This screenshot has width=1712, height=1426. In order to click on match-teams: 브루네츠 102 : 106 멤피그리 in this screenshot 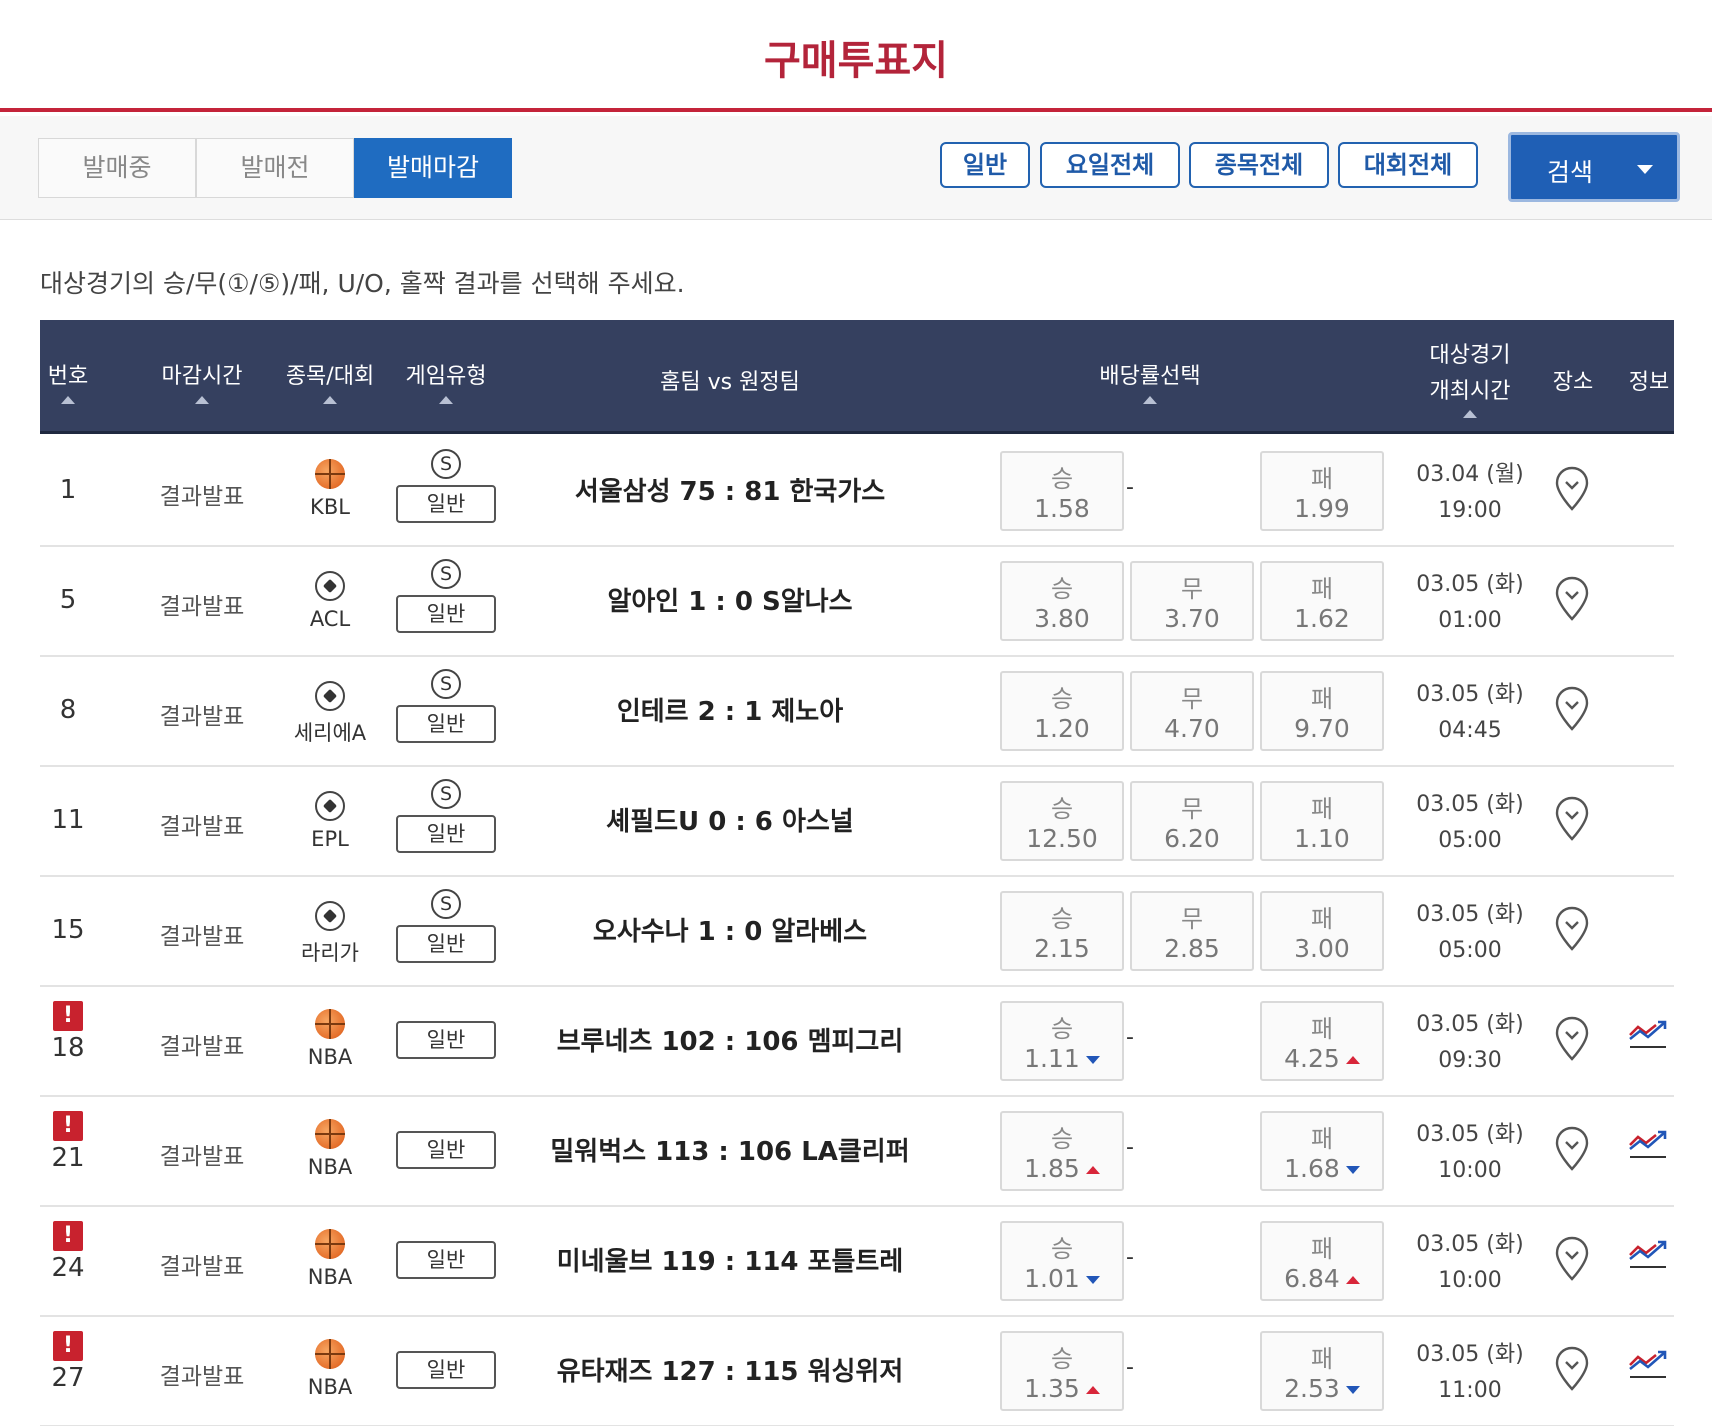, I will do `click(730, 1042)`.